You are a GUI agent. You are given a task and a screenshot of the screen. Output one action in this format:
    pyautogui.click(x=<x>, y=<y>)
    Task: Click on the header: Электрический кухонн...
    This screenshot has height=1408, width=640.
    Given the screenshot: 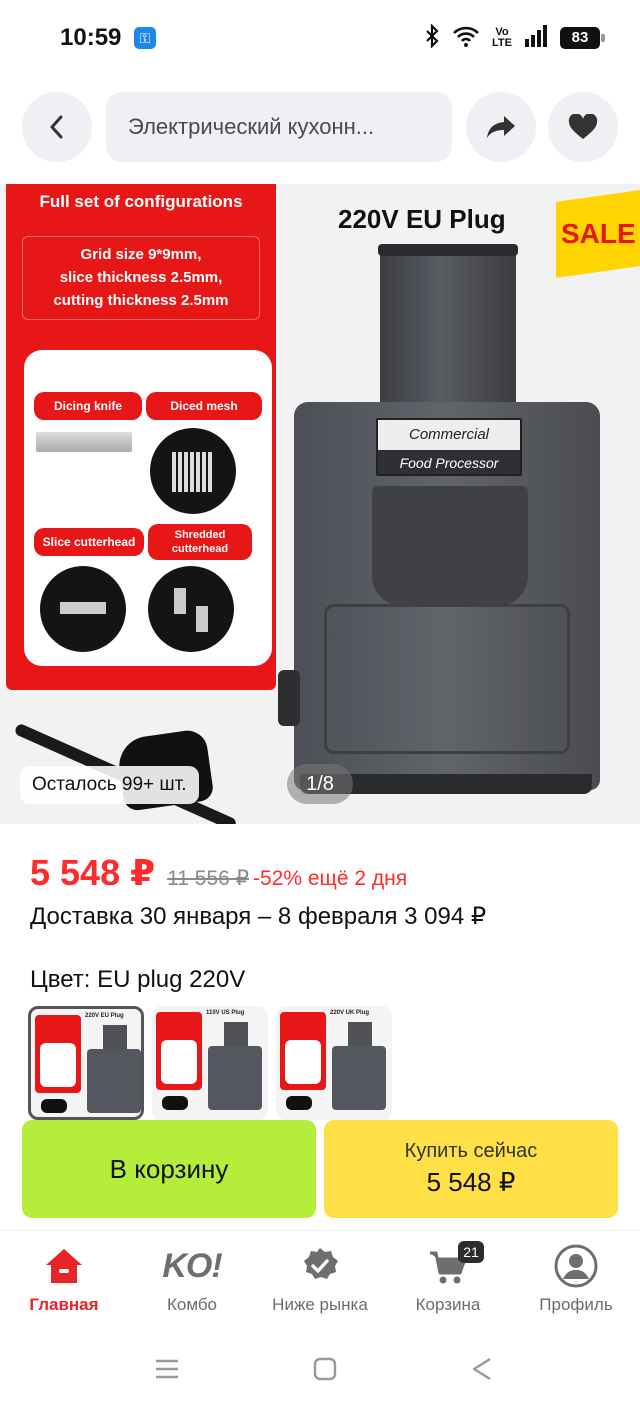 What is the action you would take?
    pyautogui.click(x=320, y=128)
    